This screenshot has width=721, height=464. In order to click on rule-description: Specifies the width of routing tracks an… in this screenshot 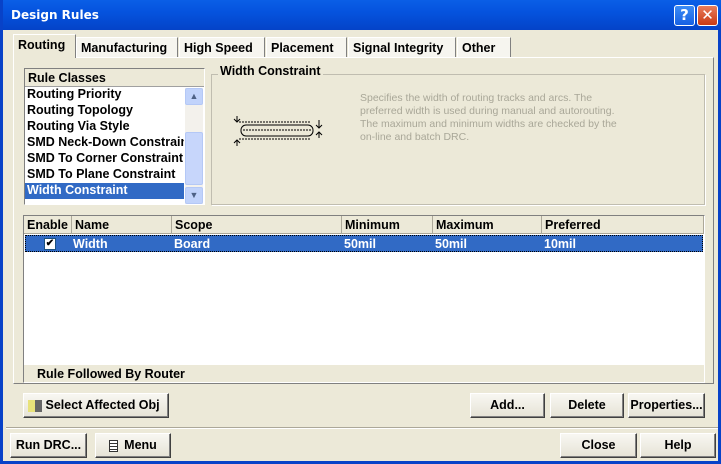, I will do `click(488, 117)`.